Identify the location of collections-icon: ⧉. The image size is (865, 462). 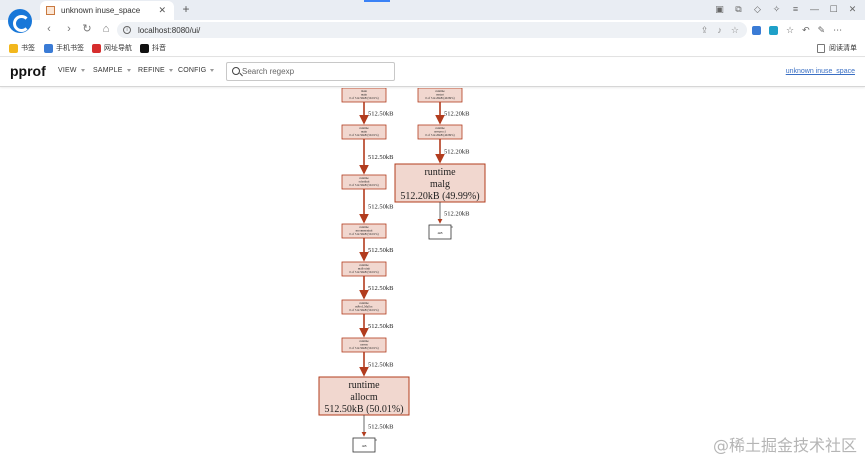
(738, 9).